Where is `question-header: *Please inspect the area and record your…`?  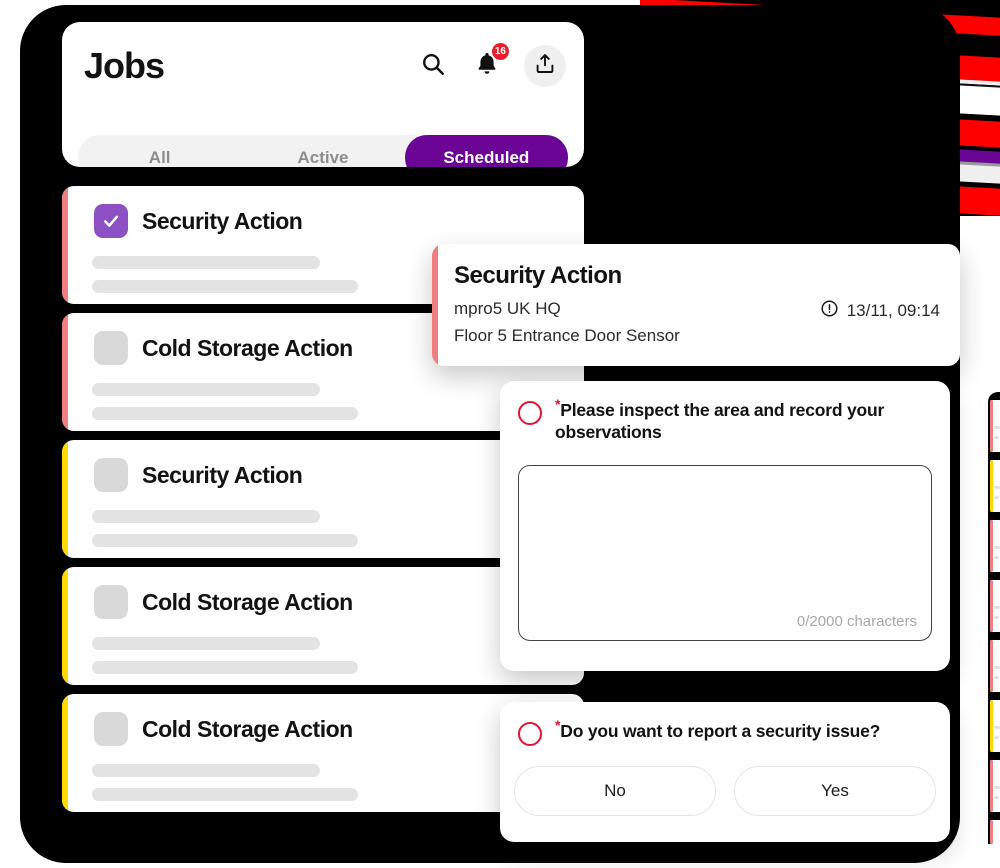
question-header: *Please inspect the area and record your… is located at coordinates (724, 420).